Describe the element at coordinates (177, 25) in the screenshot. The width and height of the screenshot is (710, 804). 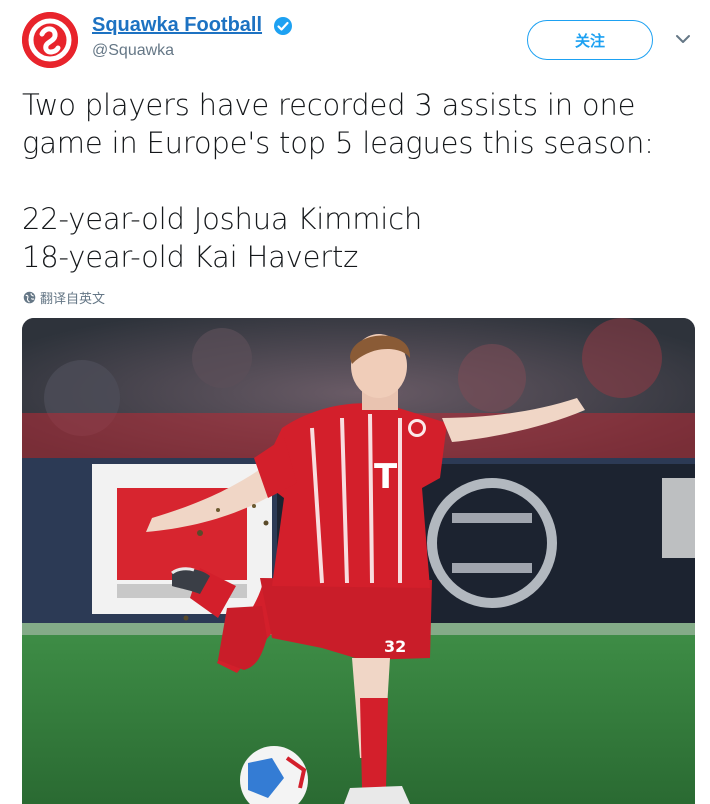
I see `display-name: Squawka Football` at that location.